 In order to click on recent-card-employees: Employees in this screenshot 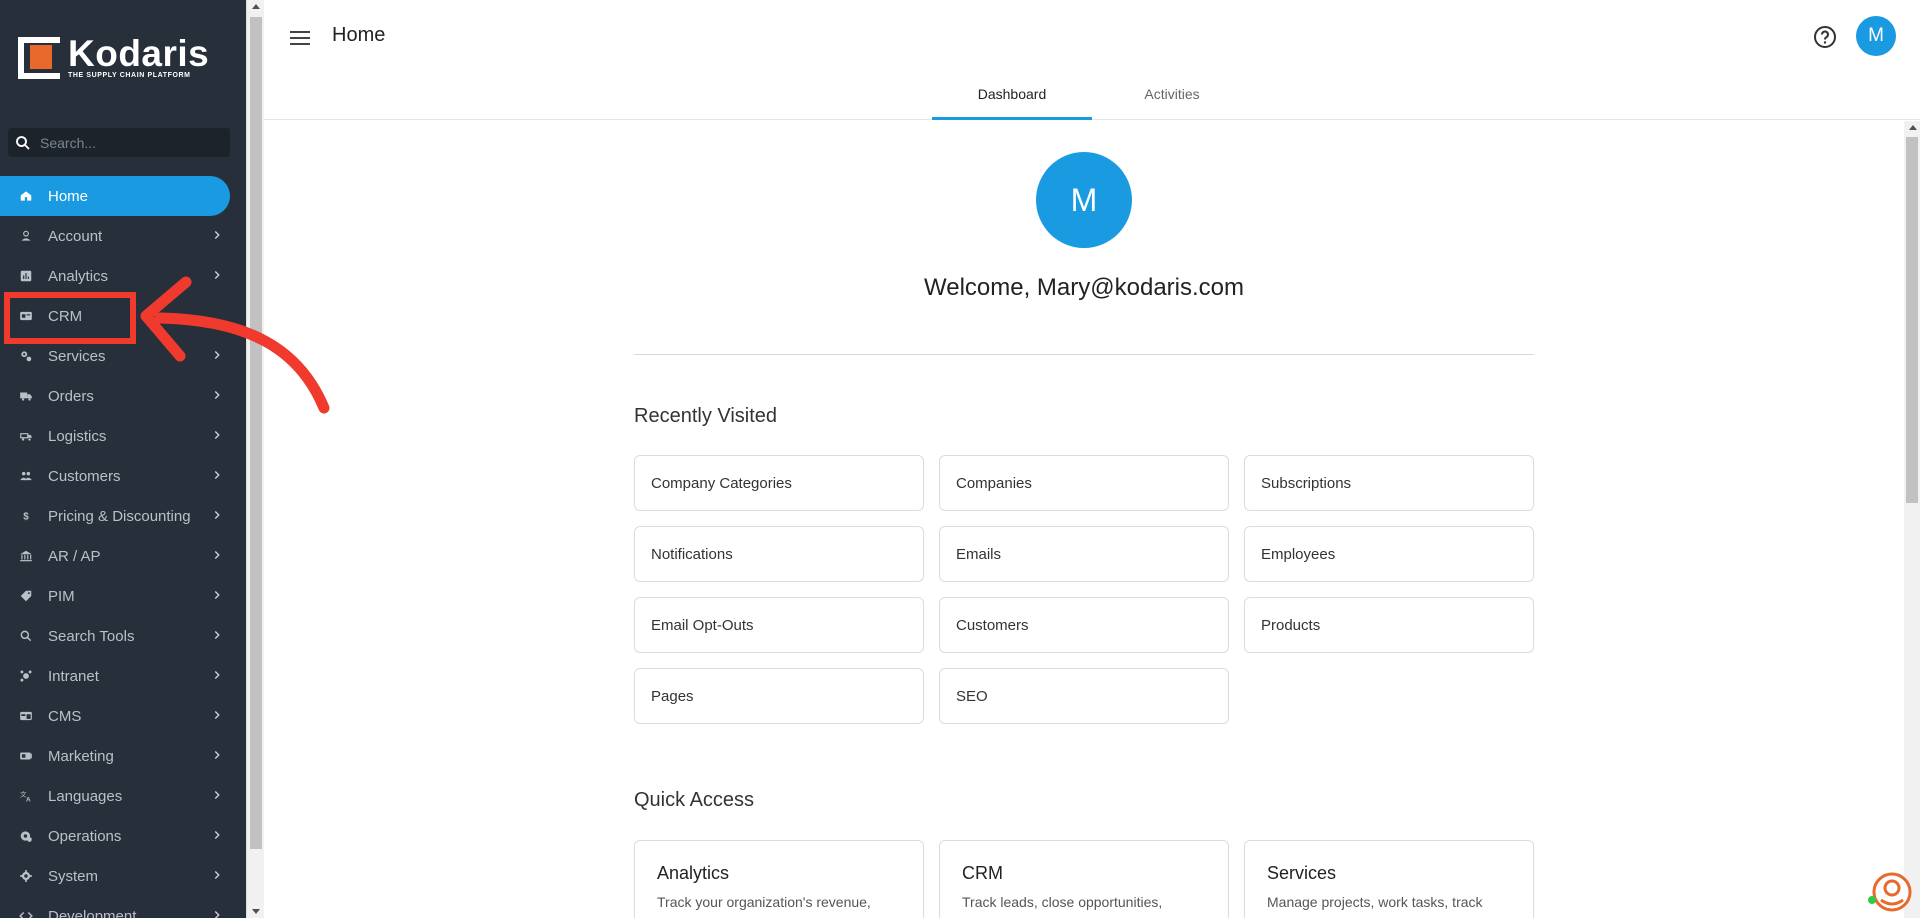, I will do `click(1389, 554)`.